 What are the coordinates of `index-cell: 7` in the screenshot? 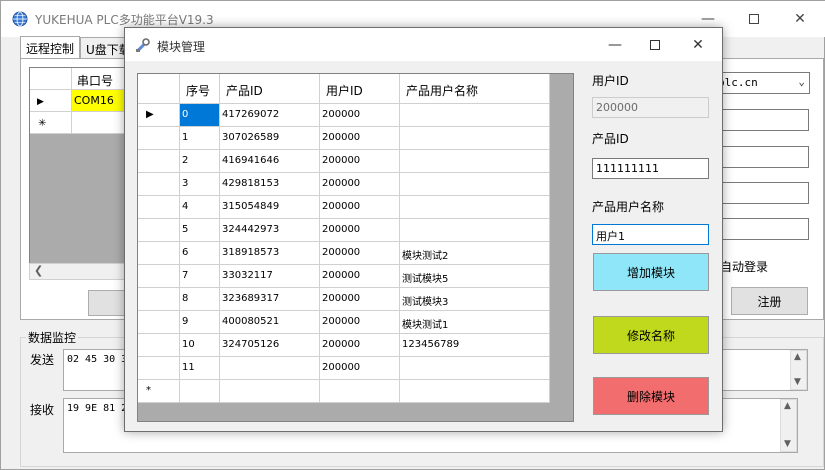 It's located at (200, 276).